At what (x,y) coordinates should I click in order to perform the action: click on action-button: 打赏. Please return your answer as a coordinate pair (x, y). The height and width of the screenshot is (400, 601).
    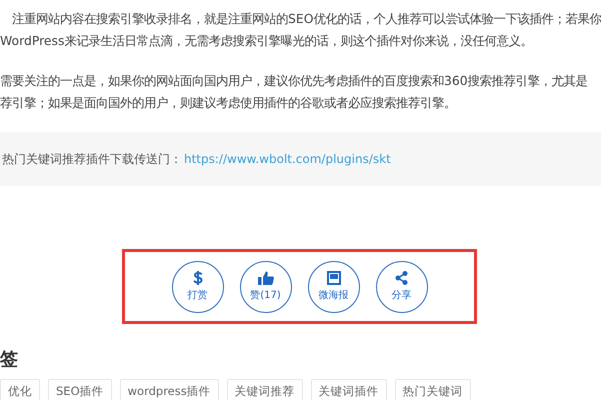
    Looking at the image, I should click on (198, 286).